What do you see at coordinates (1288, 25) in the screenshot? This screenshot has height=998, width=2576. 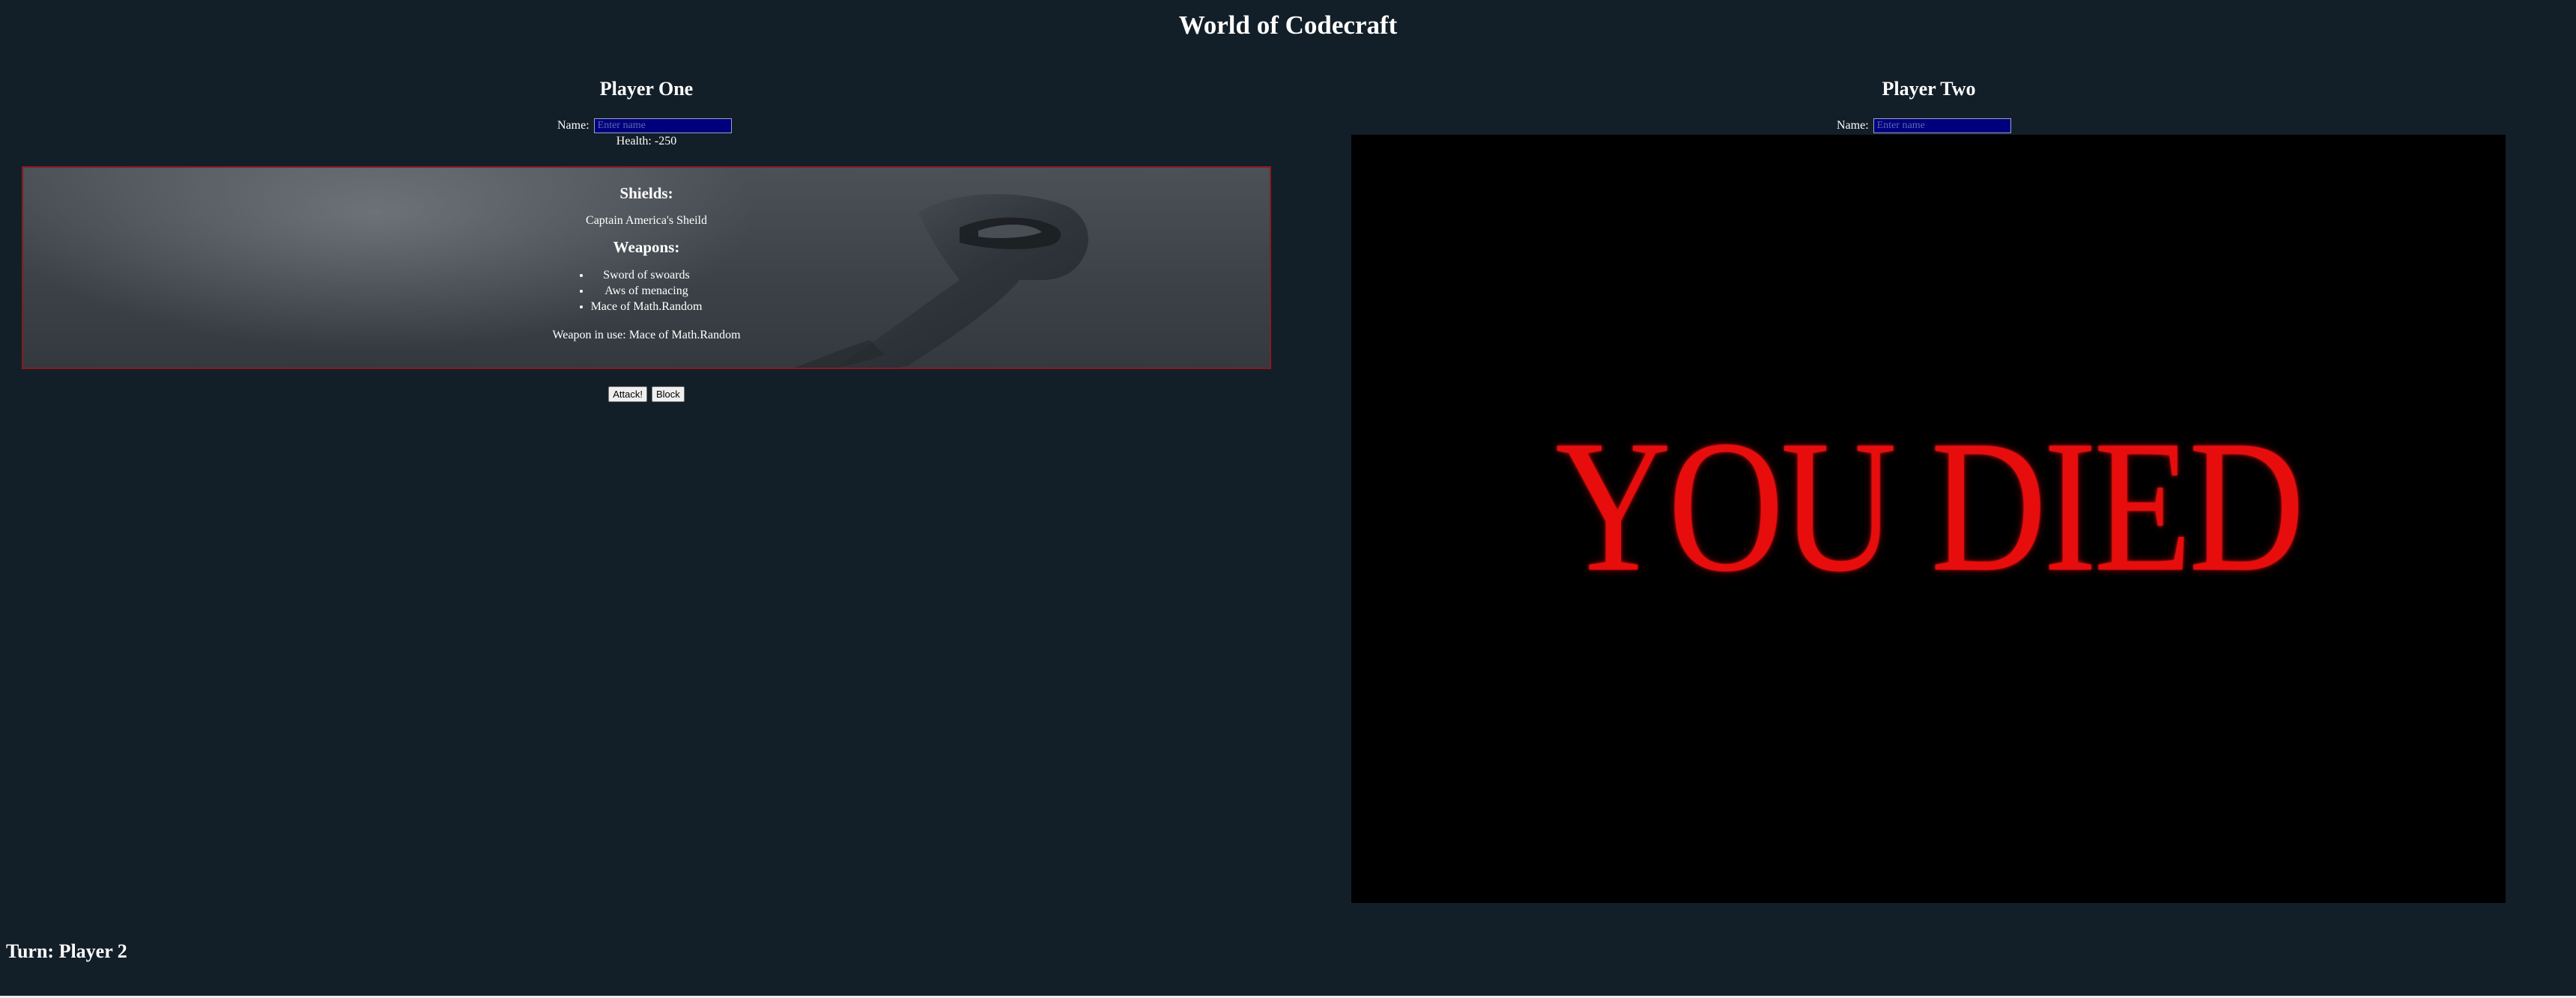 I see `game-title: World of Codecraft` at bounding box center [1288, 25].